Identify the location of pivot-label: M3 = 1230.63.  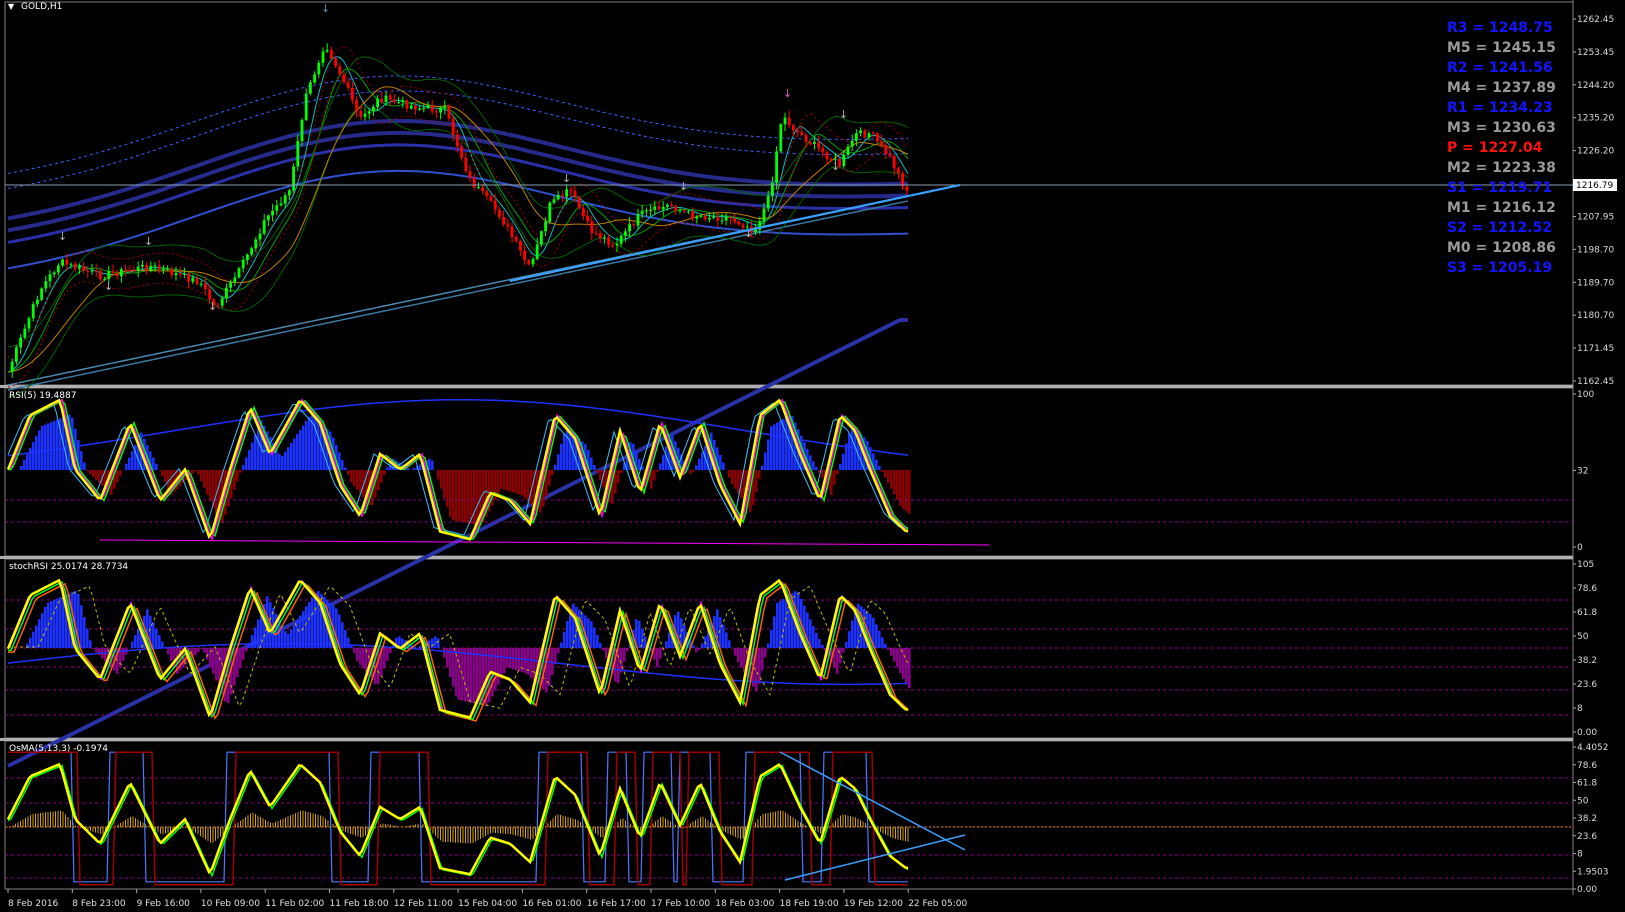
(1501, 128).